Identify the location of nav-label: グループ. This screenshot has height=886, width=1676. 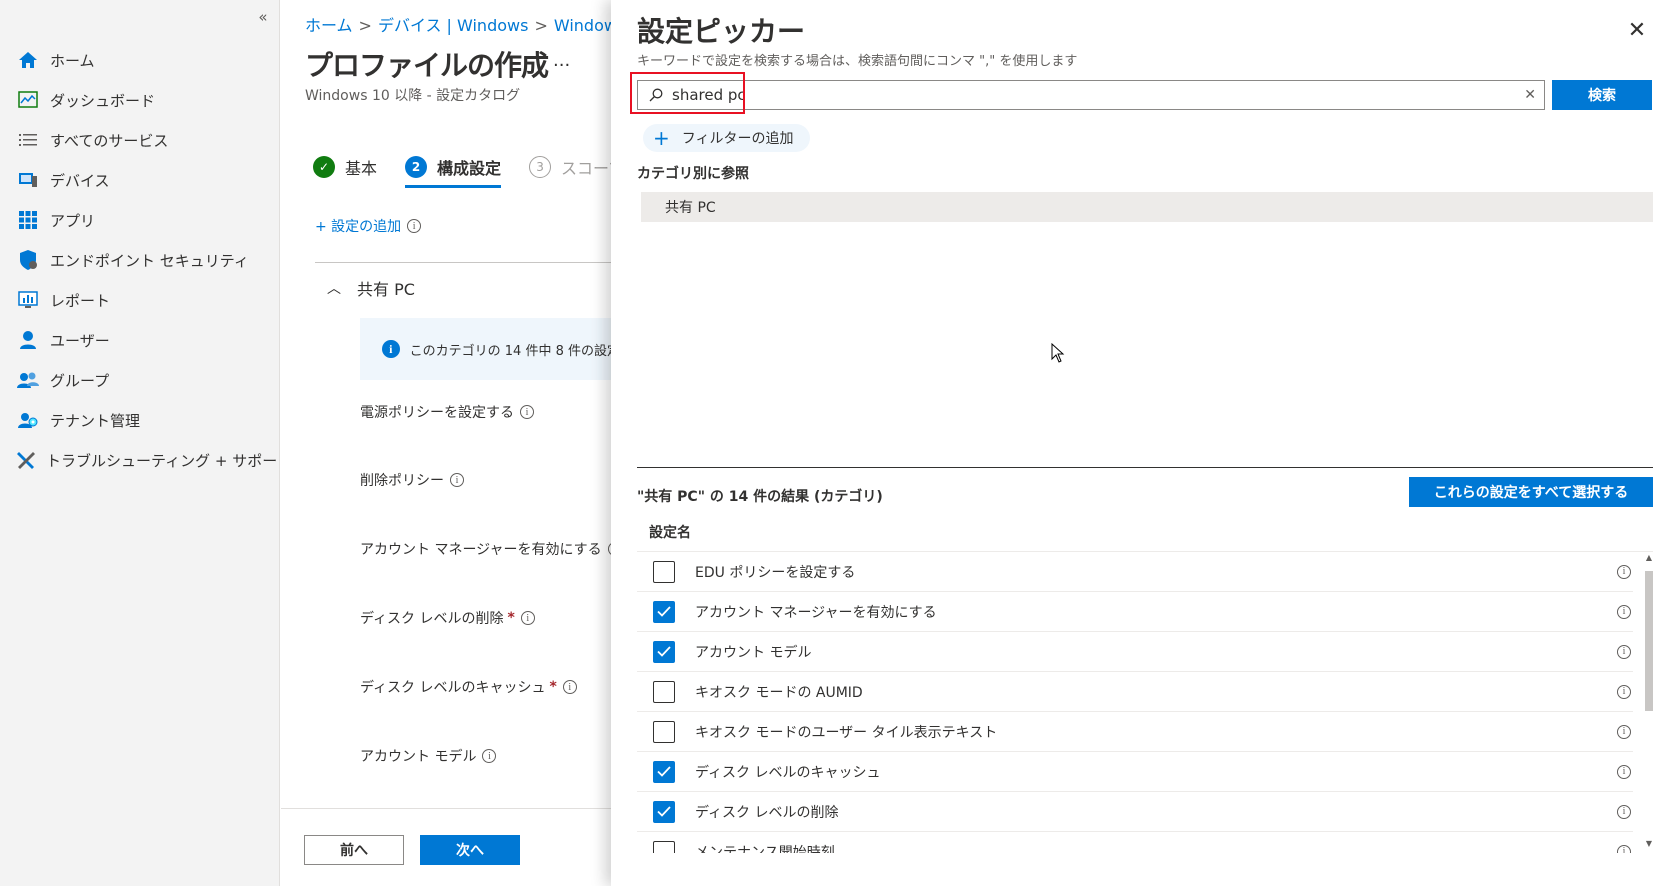
(80, 380).